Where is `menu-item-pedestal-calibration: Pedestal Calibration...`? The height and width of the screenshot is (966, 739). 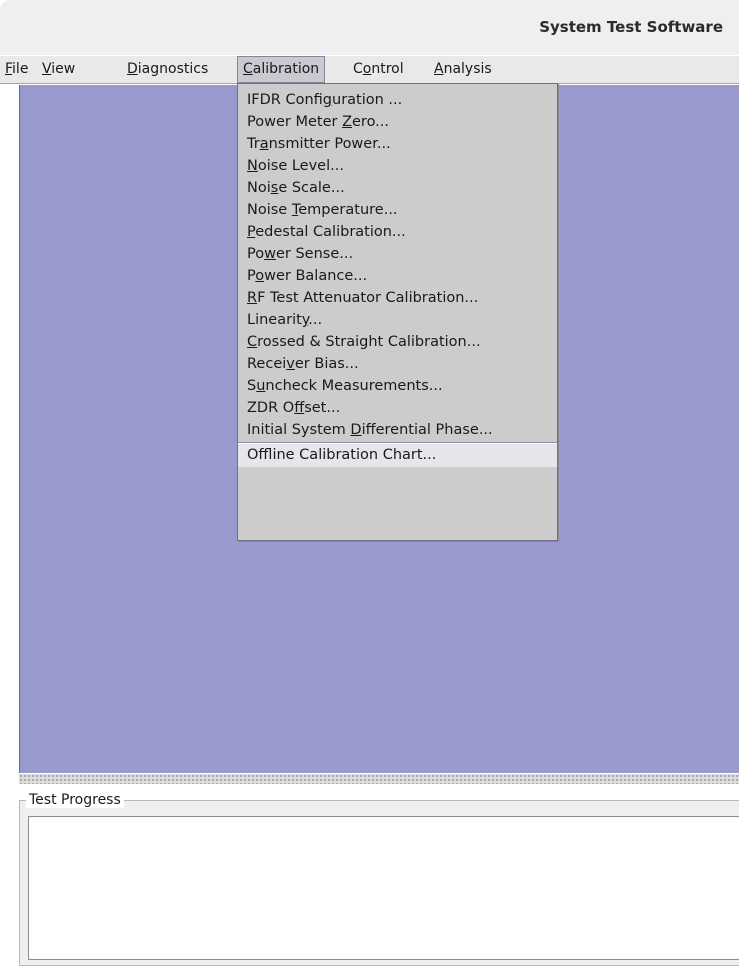 menu-item-pedestal-calibration: Pedestal Calibration... is located at coordinates (397, 232).